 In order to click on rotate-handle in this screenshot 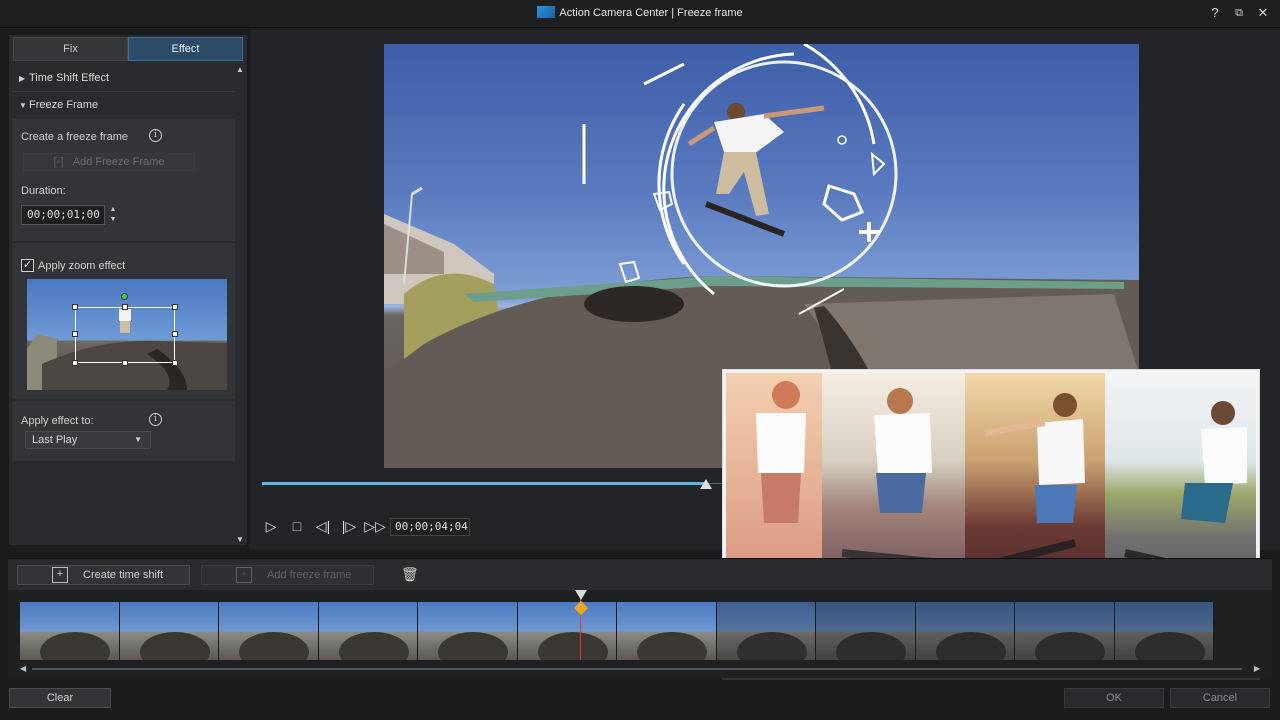, I will do `click(124, 296)`.